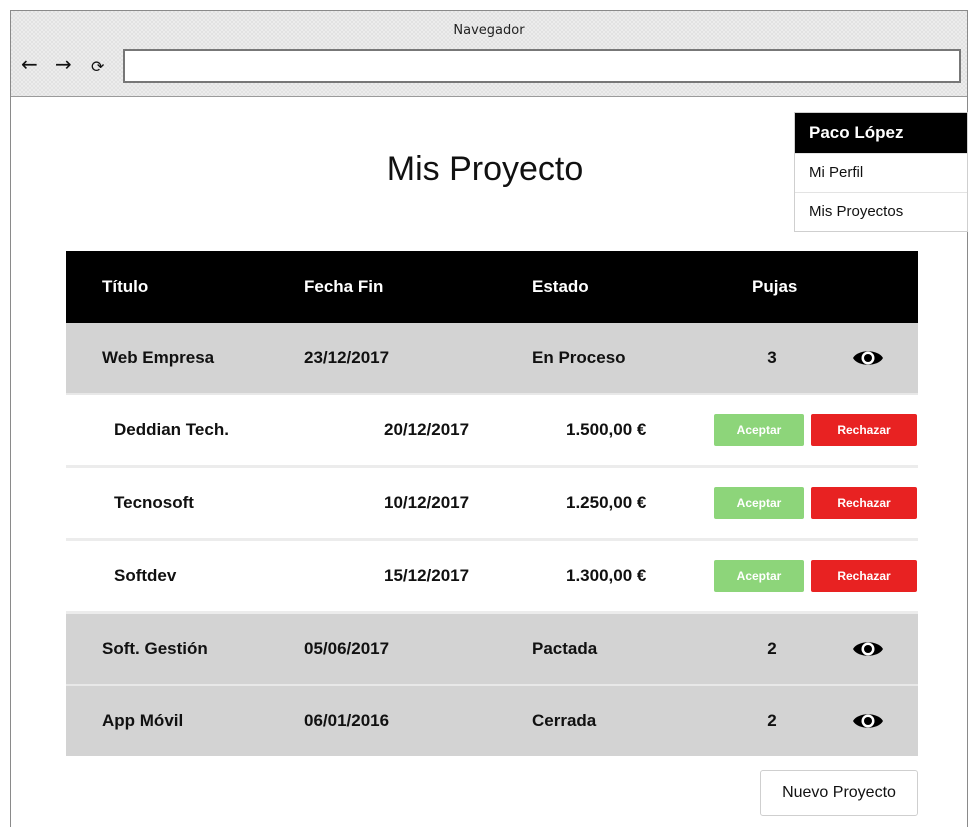 The image size is (970, 827). I want to click on project-row: App Móvil 06/01/2016 Cerrada 2, so click(492, 721).